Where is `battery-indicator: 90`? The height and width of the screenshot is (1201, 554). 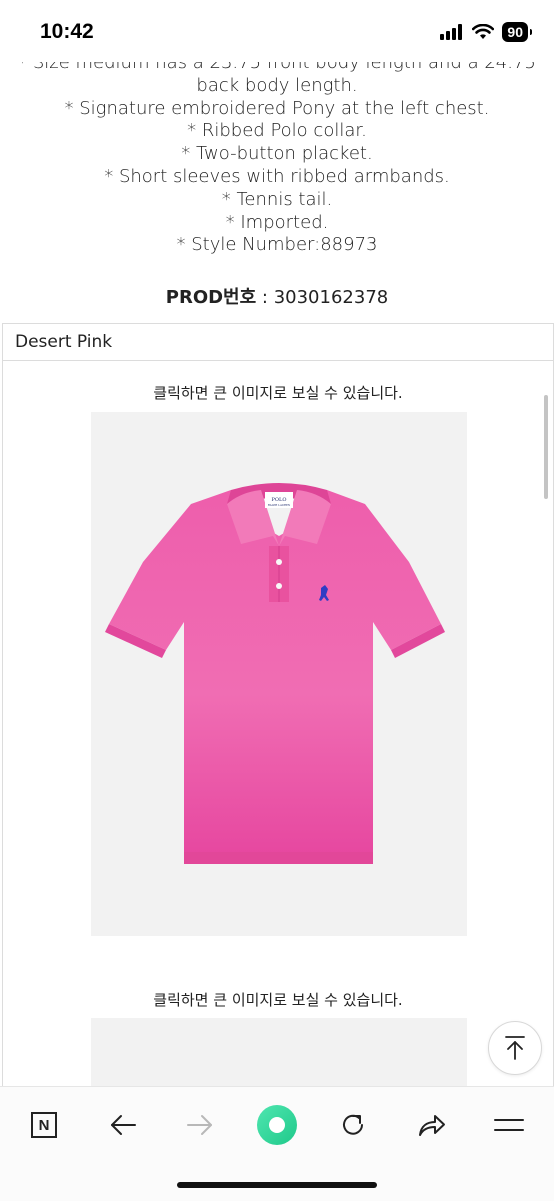 battery-indicator: 90 is located at coordinates (517, 32).